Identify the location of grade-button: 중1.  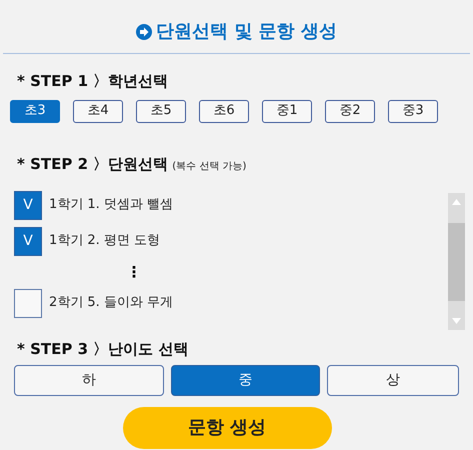
(287, 111).